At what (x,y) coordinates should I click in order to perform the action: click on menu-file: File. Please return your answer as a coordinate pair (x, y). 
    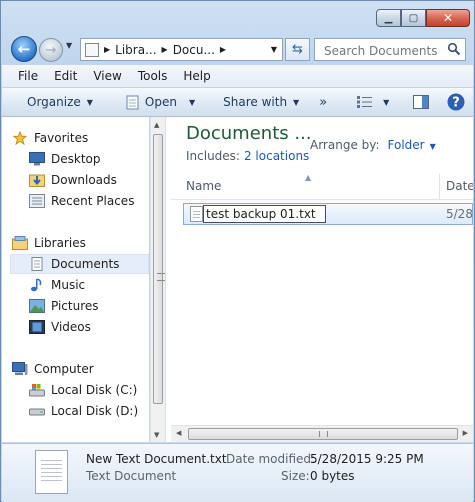
    Looking at the image, I should click on (24, 76).